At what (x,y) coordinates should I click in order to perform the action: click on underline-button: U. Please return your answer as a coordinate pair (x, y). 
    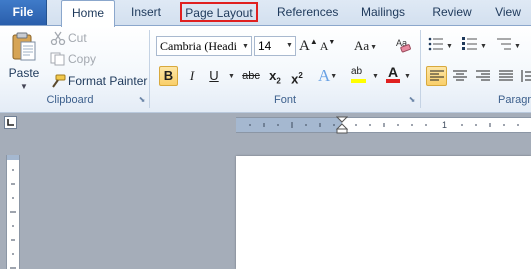
    Looking at the image, I should click on (214, 76).